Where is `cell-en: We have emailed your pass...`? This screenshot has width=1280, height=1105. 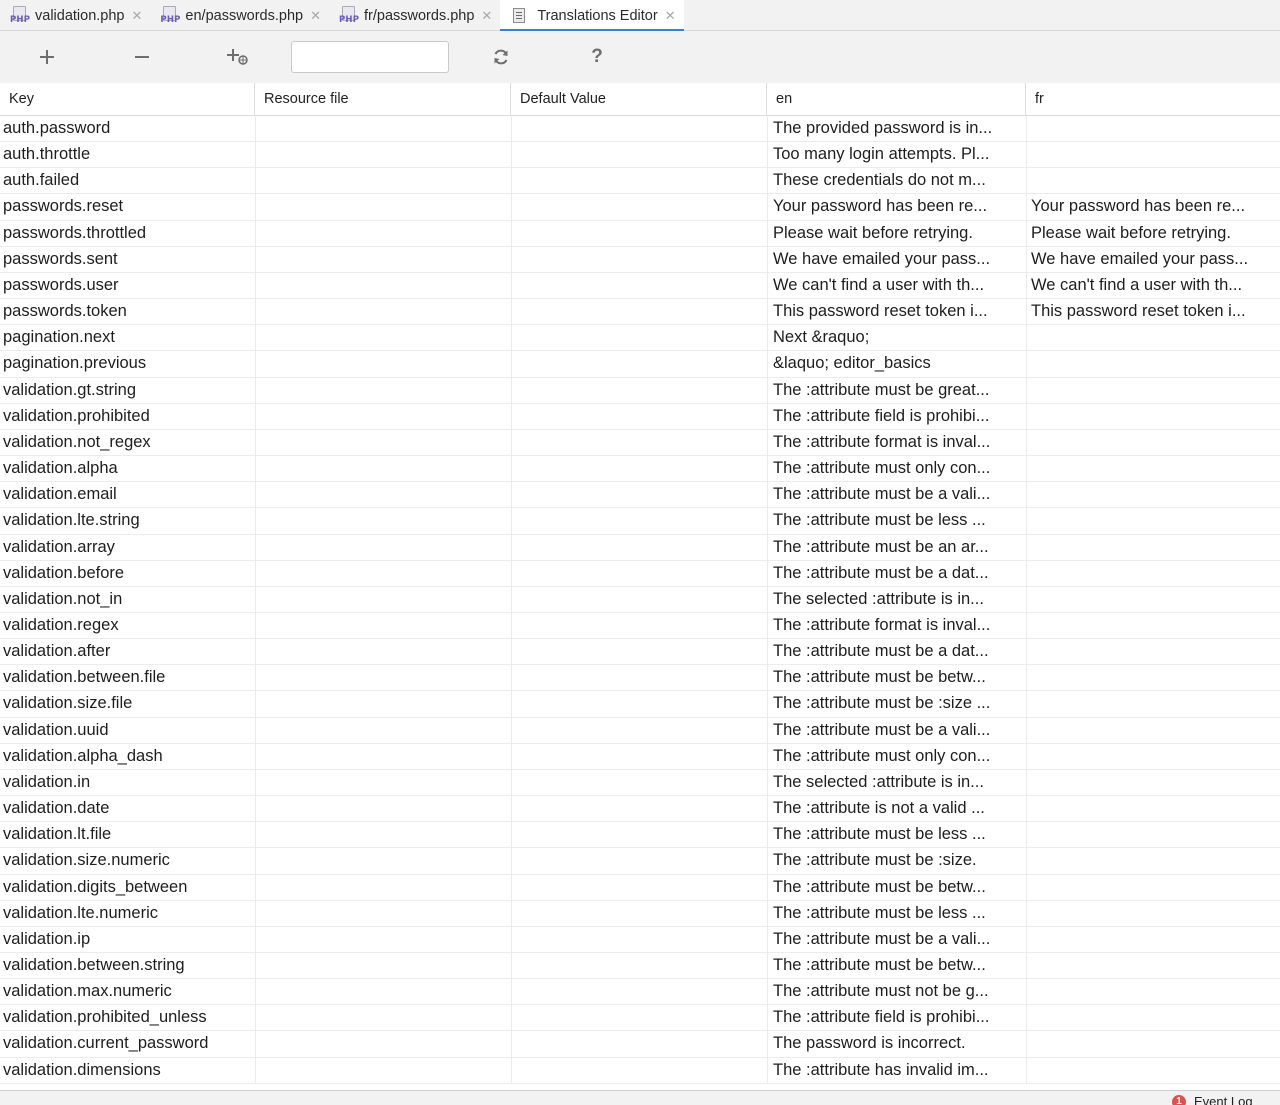 cell-en: We have emailed your pass... is located at coordinates (896, 259).